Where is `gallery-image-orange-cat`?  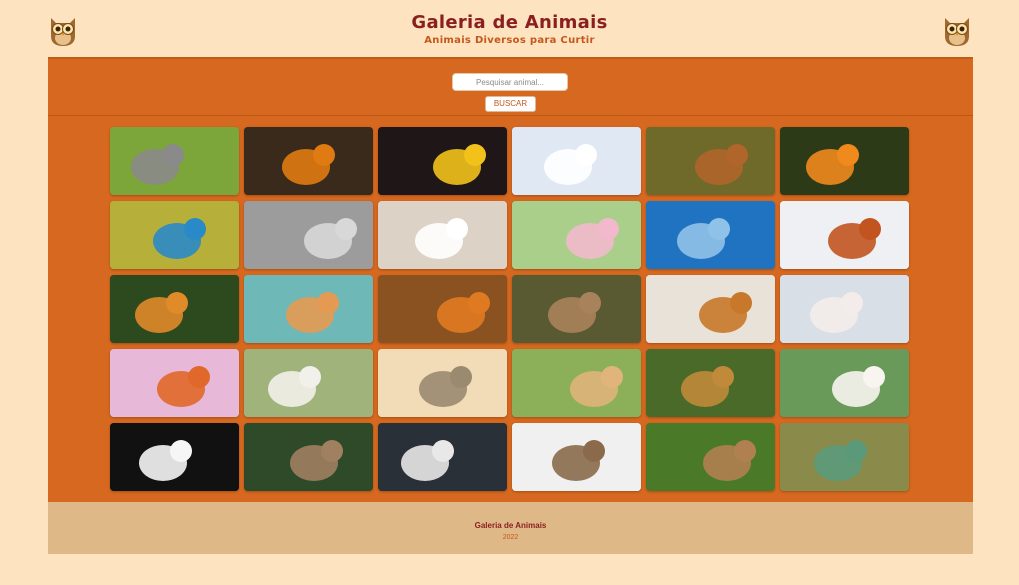 gallery-image-orange-cat is located at coordinates (308, 309).